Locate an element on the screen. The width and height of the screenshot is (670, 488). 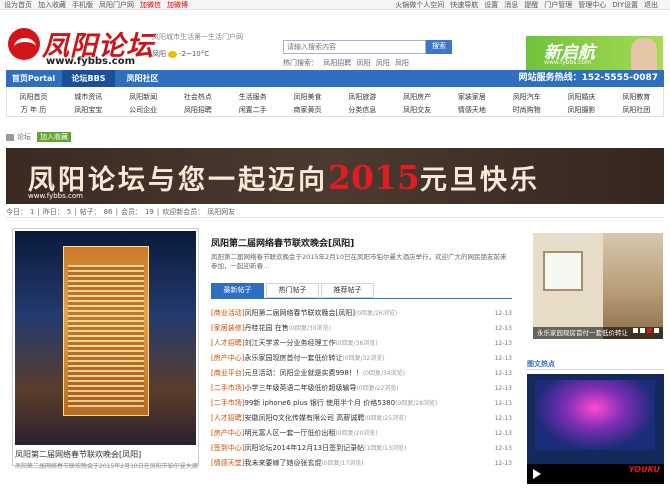
search-input is located at coordinates (354, 47).